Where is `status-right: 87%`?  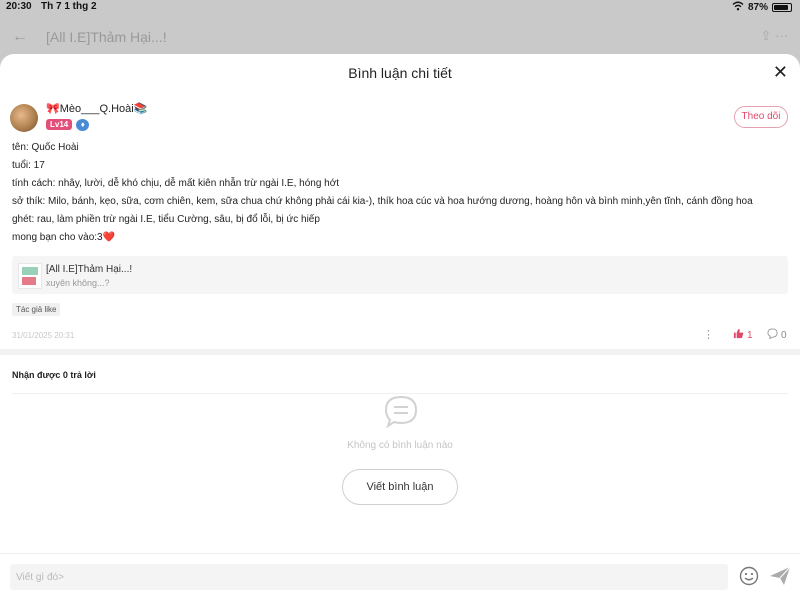
status-right: 87% is located at coordinates (762, 7).